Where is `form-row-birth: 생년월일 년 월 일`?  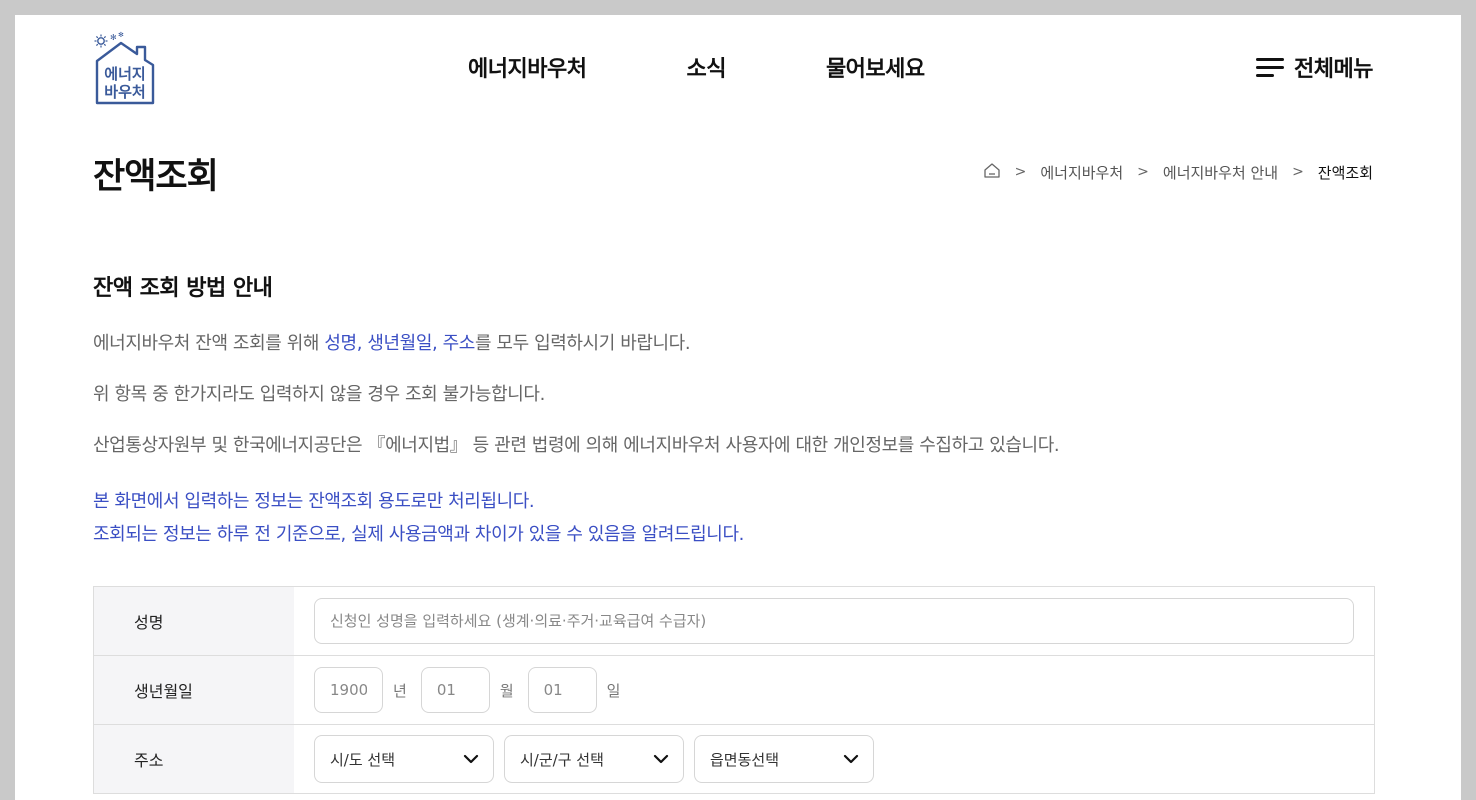 form-row-birth: 생년월일 년 월 일 is located at coordinates (734, 690).